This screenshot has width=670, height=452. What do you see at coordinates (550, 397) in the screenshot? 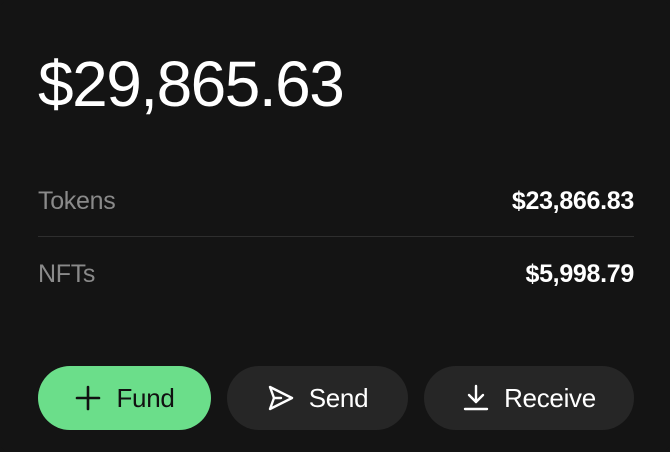
I see `receive-label: Receive` at bounding box center [550, 397].